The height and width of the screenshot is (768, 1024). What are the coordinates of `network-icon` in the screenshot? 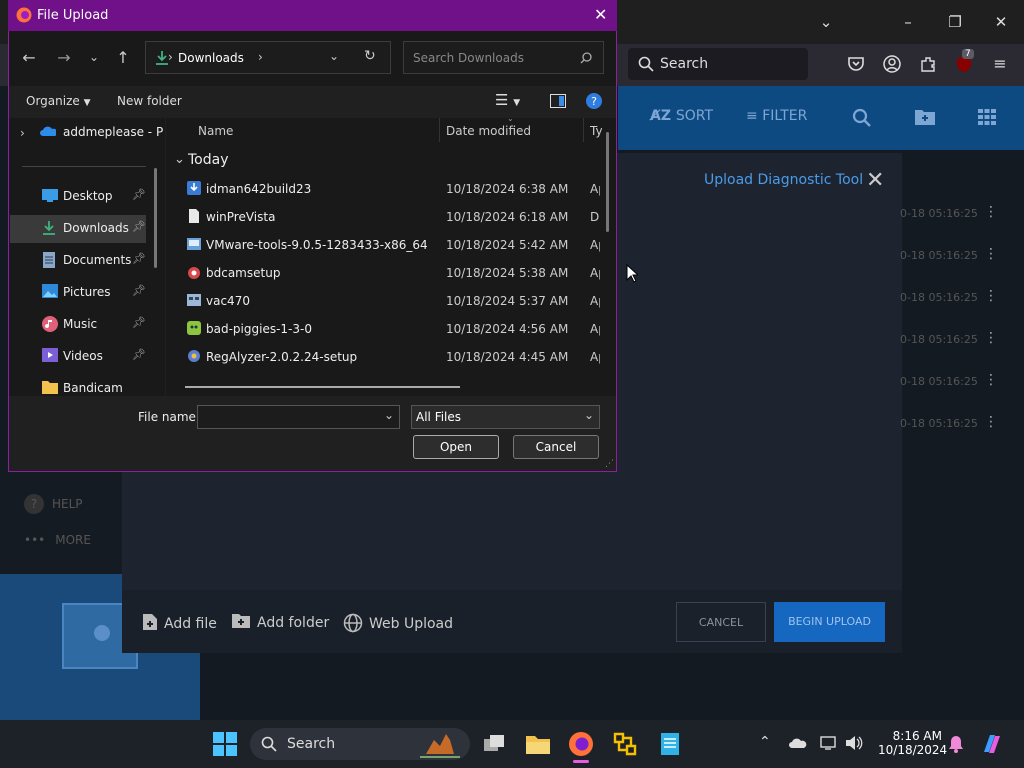 It's located at (829, 743).